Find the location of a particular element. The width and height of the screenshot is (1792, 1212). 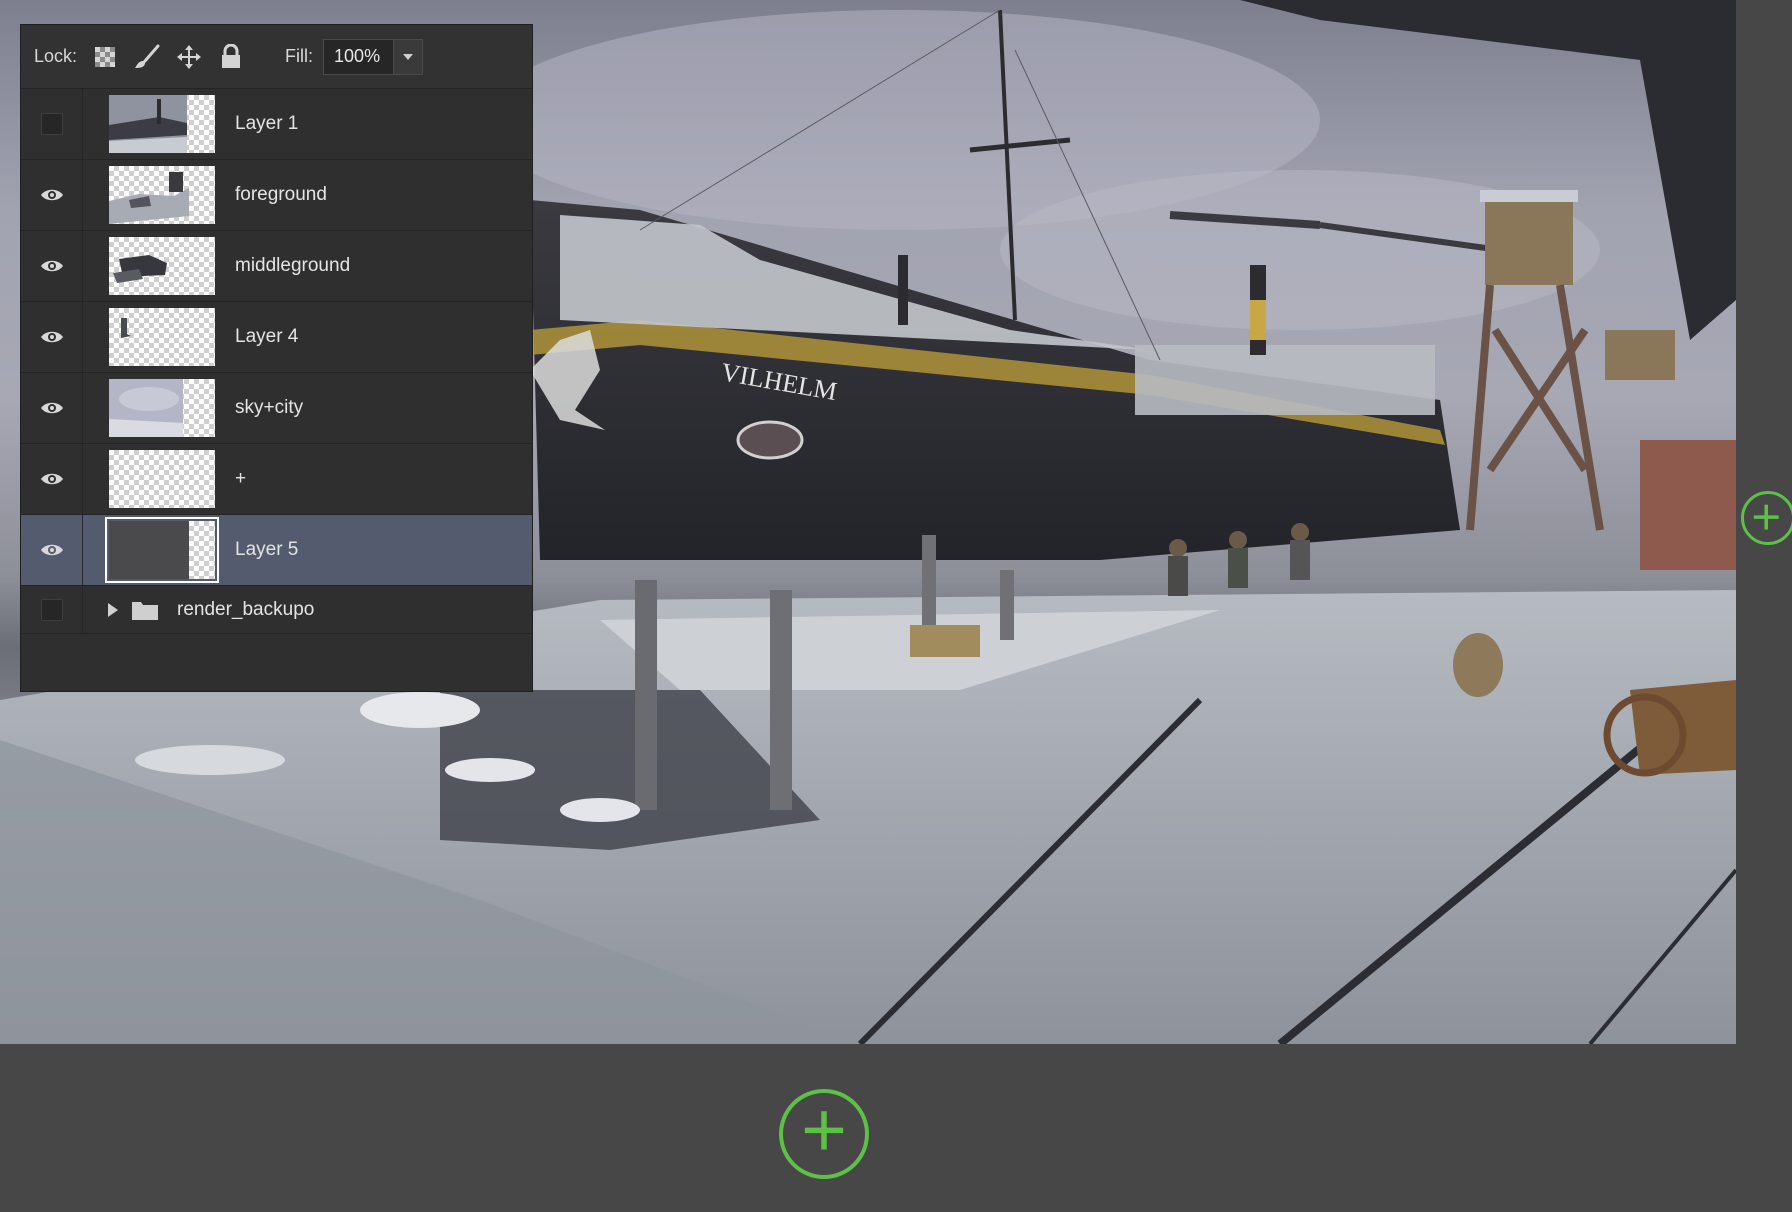

fill-label: Fill: is located at coordinates (299, 56).